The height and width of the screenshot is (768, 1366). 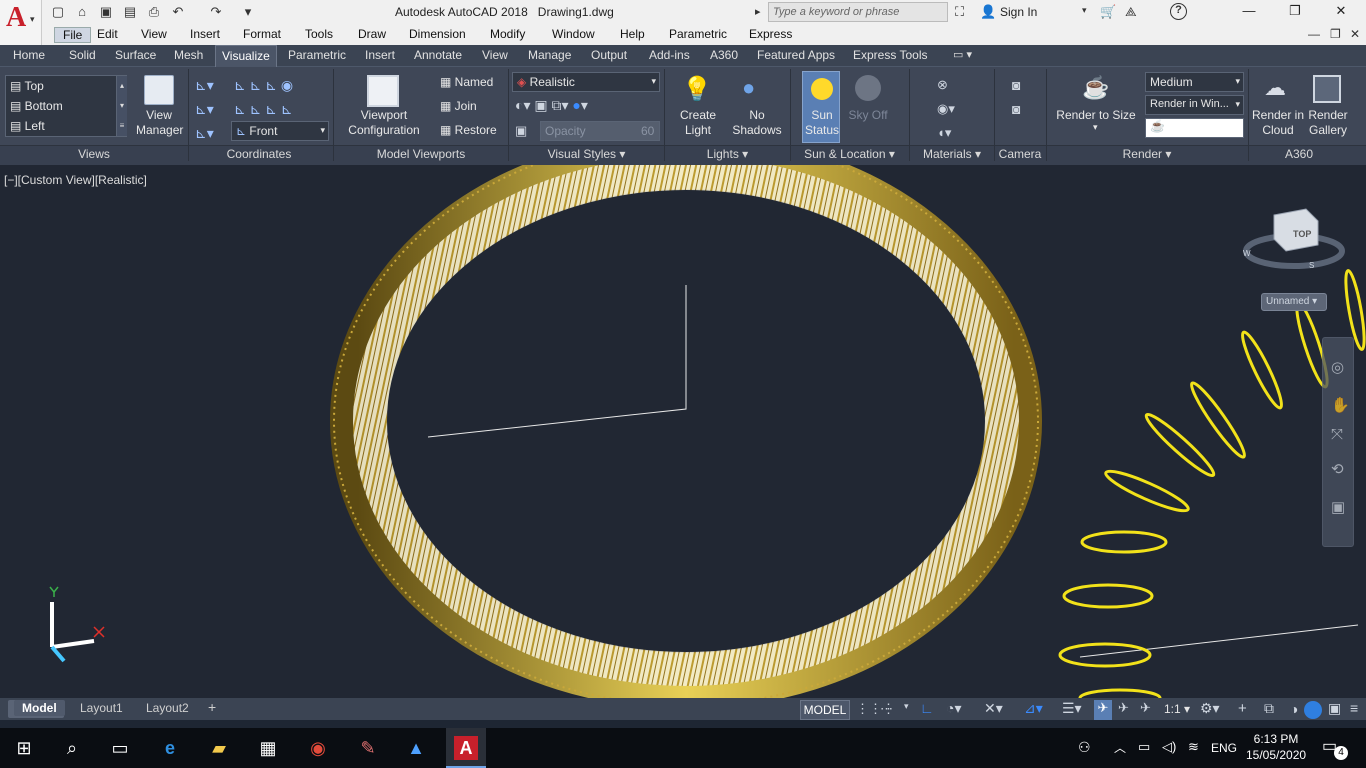 I want to click on binoculars-icon: ⛶, so click(x=959, y=12).